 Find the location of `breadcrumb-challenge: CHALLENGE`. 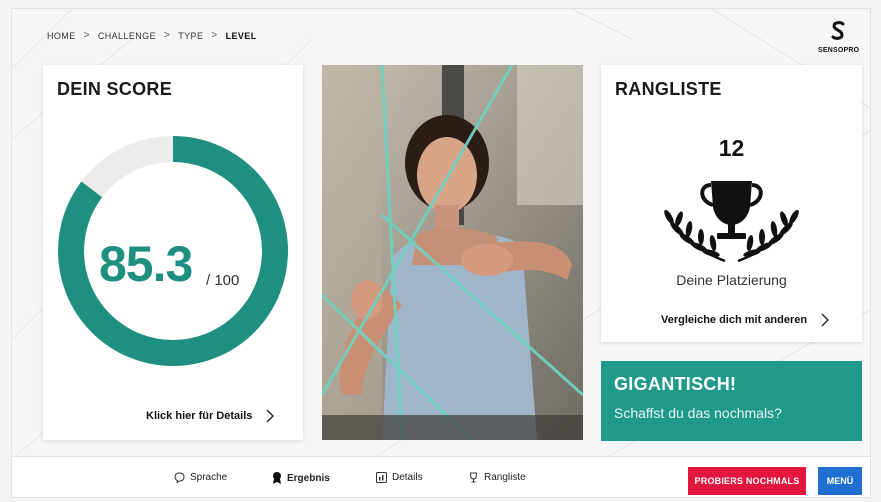

breadcrumb-challenge: CHALLENGE is located at coordinates (127, 36).